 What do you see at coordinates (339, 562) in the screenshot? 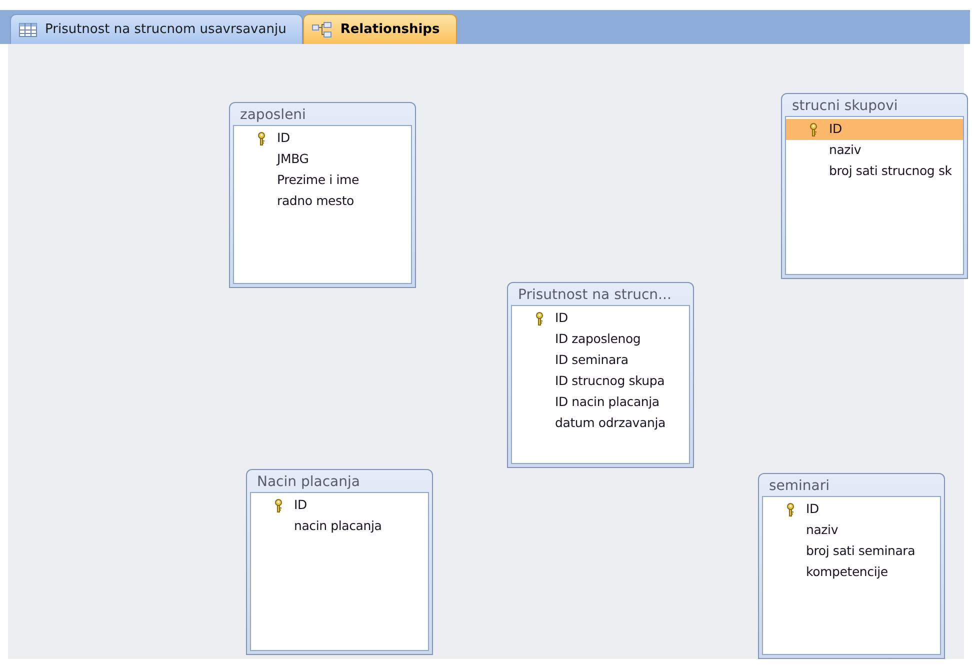
I see `table-window: Nacin placanja ID nacin placanja` at bounding box center [339, 562].